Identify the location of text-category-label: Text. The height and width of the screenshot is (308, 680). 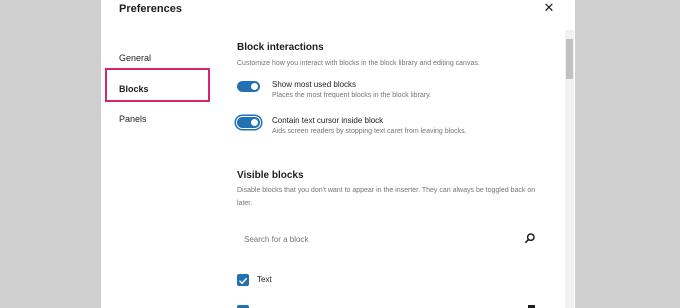
(264, 279).